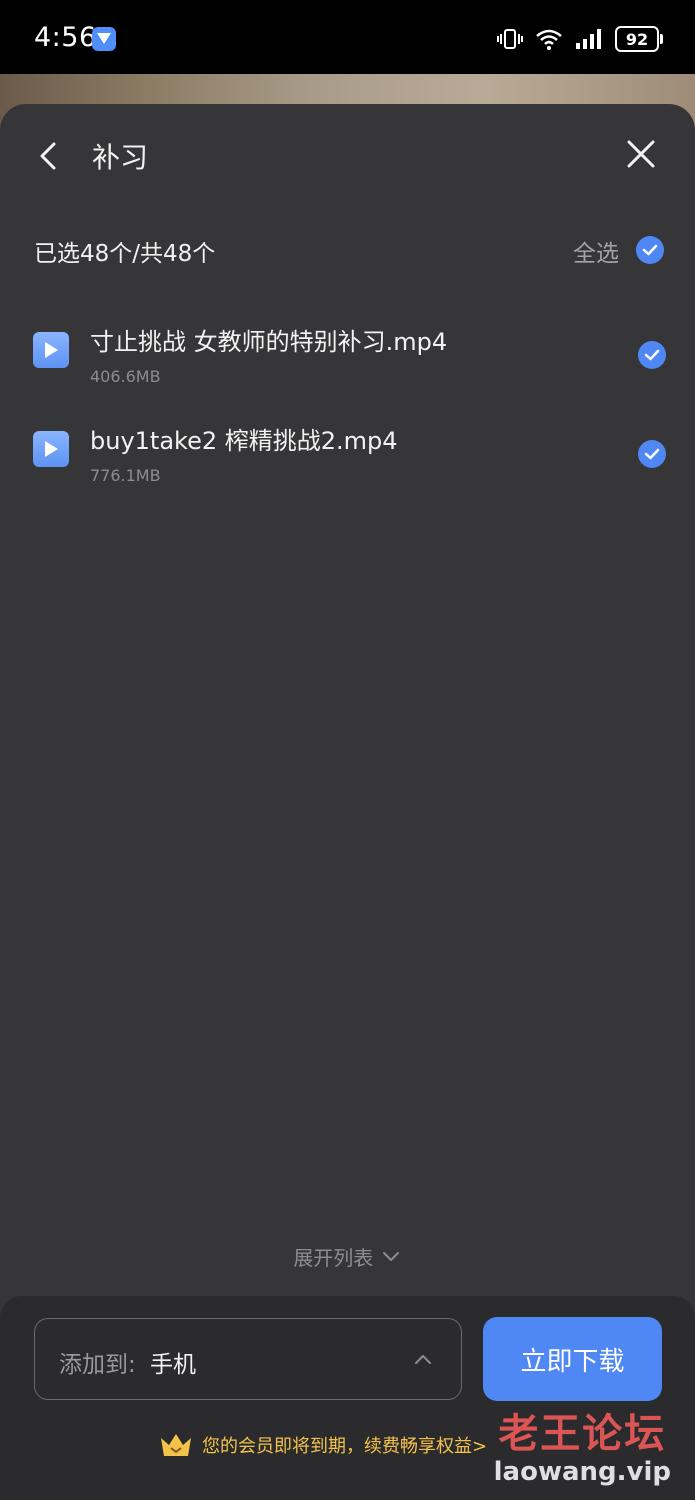 Image resolution: width=695 pixels, height=1500 pixels. I want to click on chevron-up-icon, so click(423, 1359).